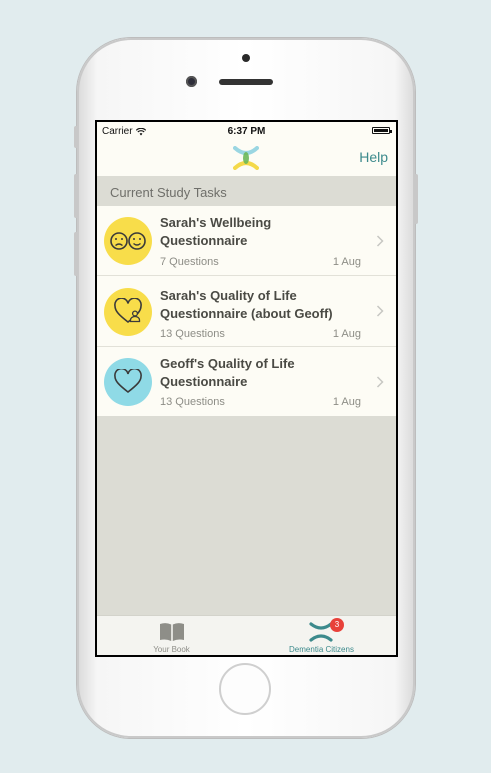 The height and width of the screenshot is (773, 491). Describe the element at coordinates (227, 372) in the screenshot. I see `task-title: Geoff's Quality of Life Questionnaire` at that location.